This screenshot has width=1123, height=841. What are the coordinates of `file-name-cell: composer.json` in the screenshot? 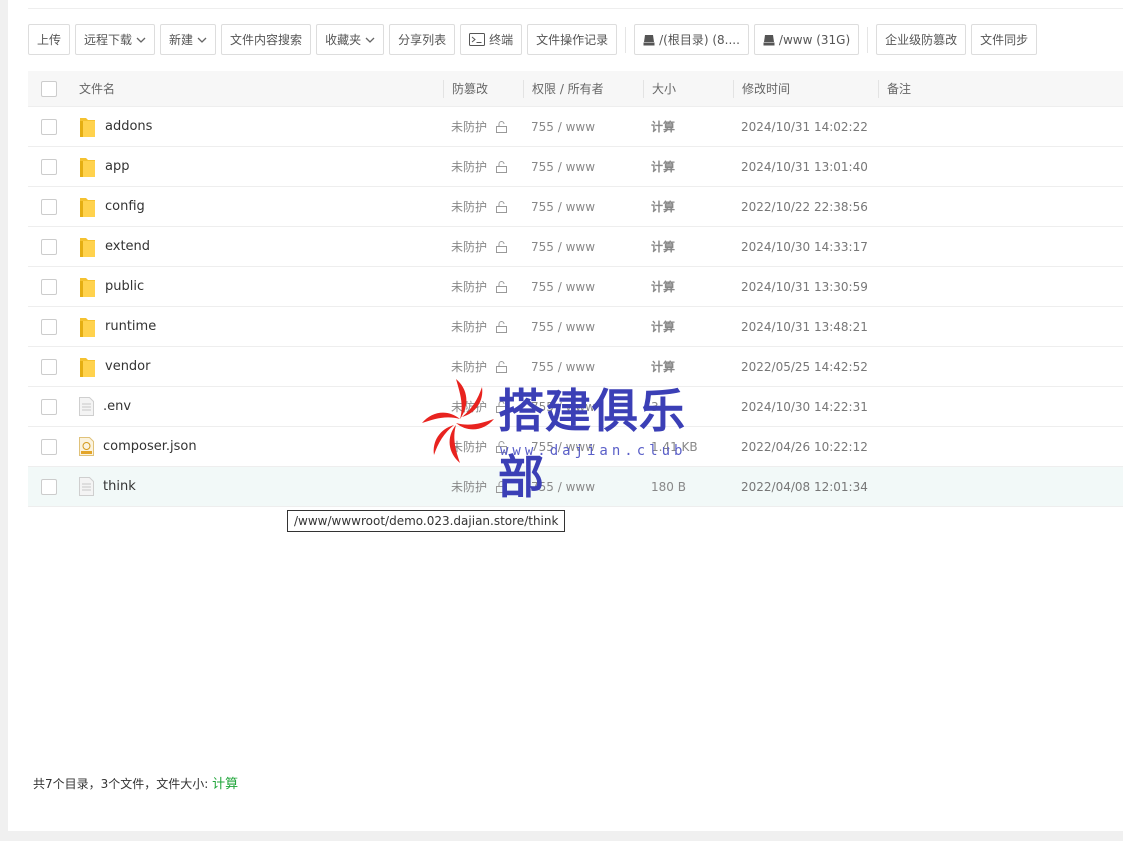 It's located at (255, 446).